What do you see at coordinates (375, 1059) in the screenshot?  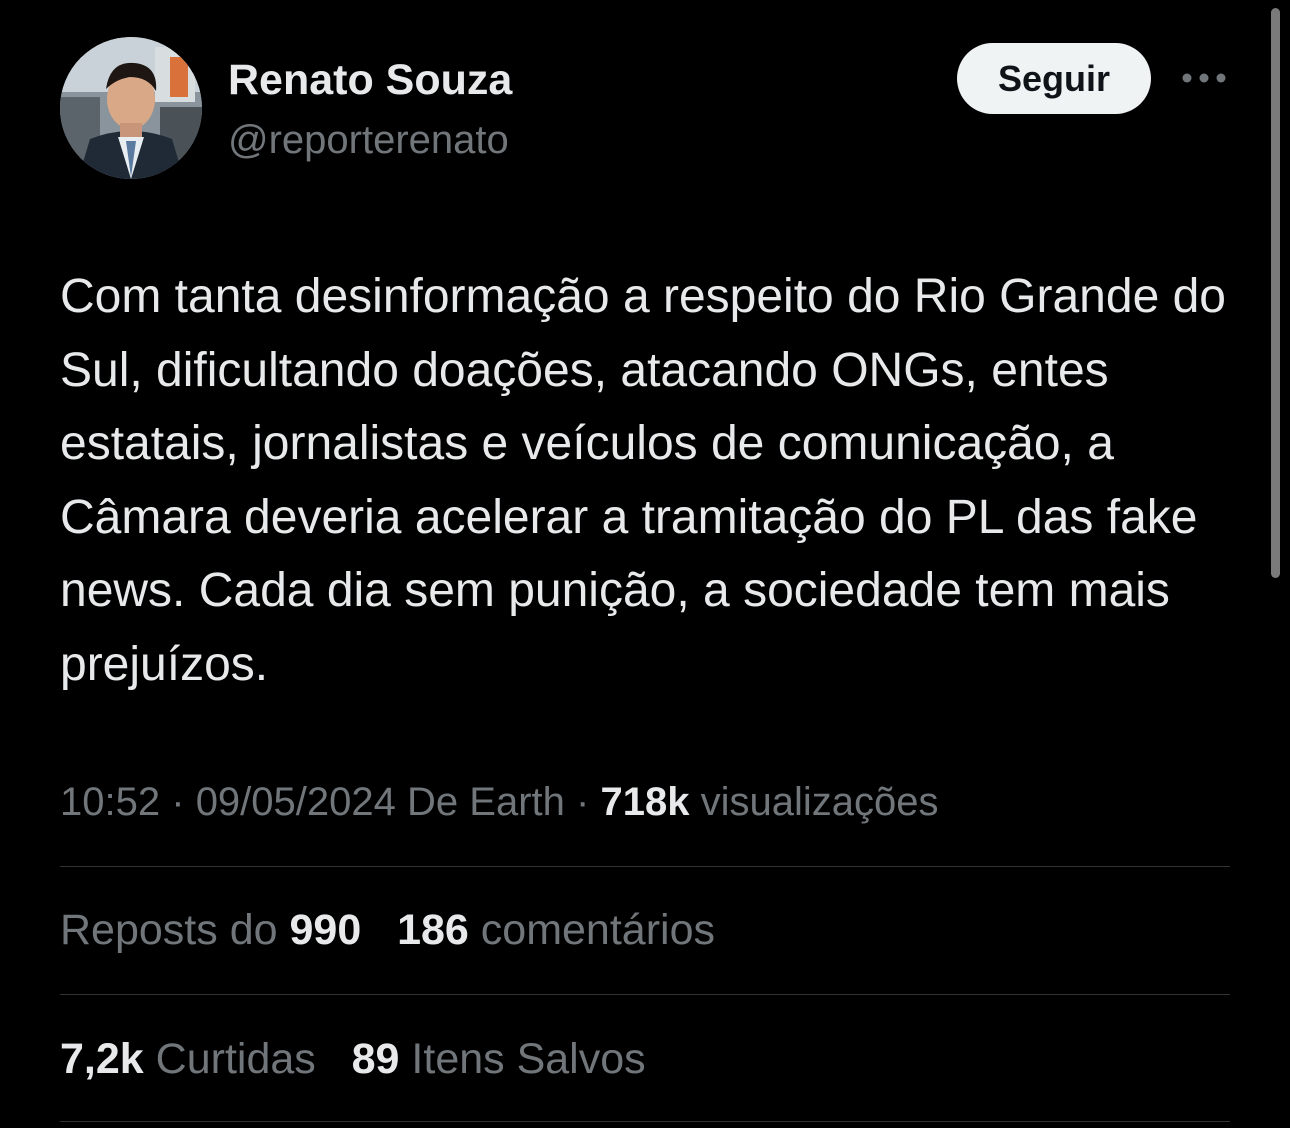 I see `saves-count: 89` at bounding box center [375, 1059].